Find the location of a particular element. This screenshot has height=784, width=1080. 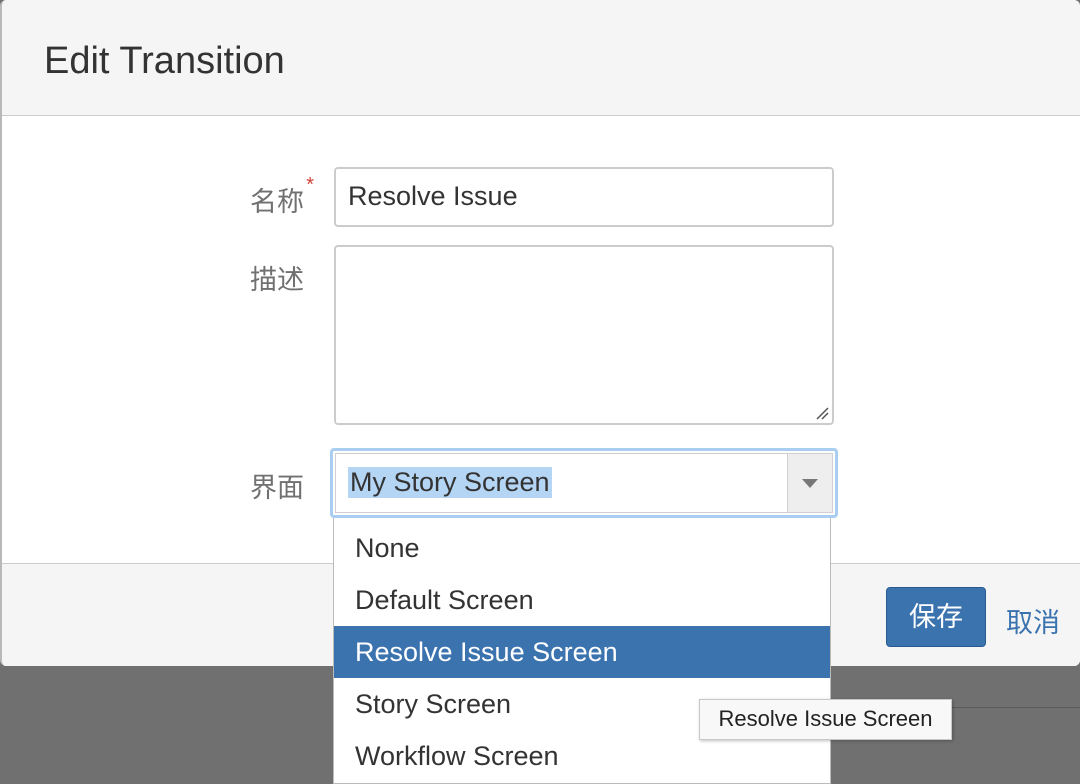

save-button: 保存 is located at coordinates (936, 617).